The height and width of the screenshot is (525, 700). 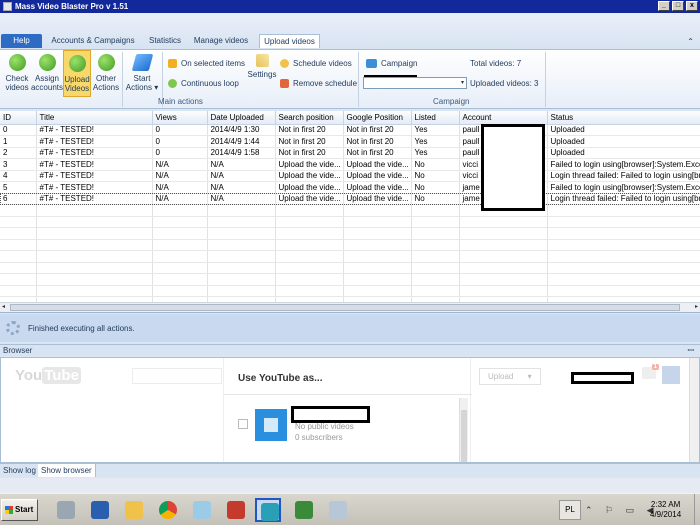 I want to click on cell-title: #T# - TESTED!, so click(x=94, y=130).